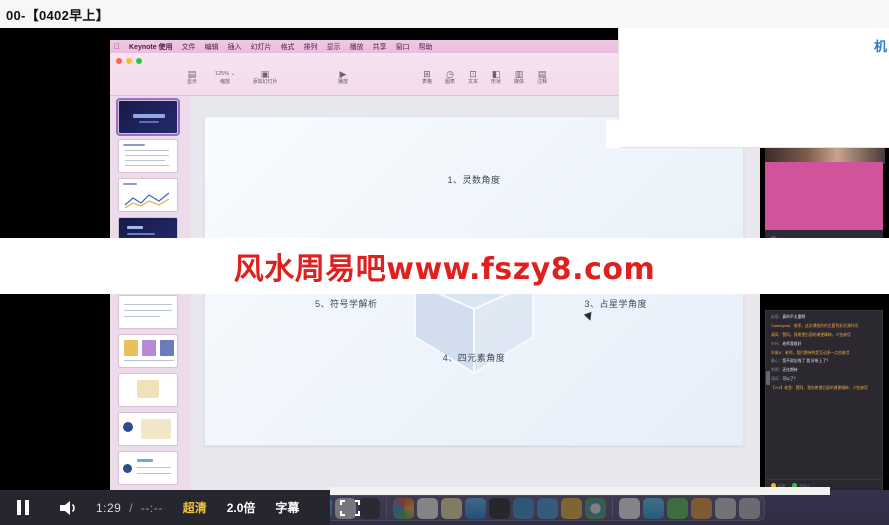  Describe the element at coordinates (191, 82) in the screenshot. I see `toolbar-view-label: 显示` at that location.